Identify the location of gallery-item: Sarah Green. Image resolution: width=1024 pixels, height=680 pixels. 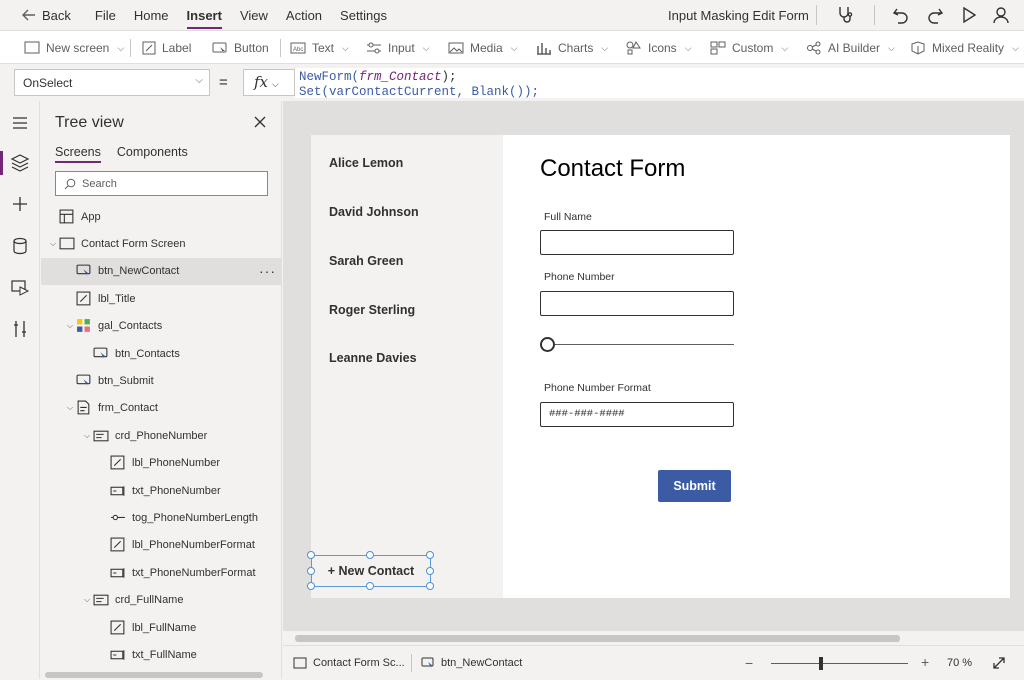
(366, 261).